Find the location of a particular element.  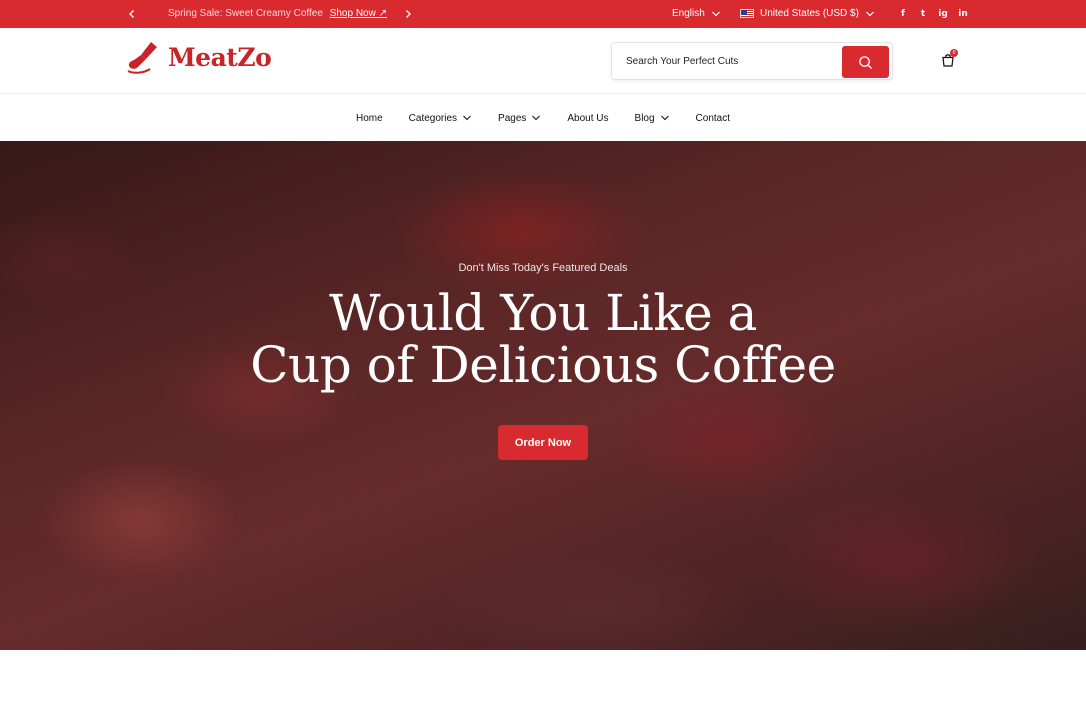

hero-title: Would You Like a Cup of Delicious Coffee is located at coordinates (543, 339).